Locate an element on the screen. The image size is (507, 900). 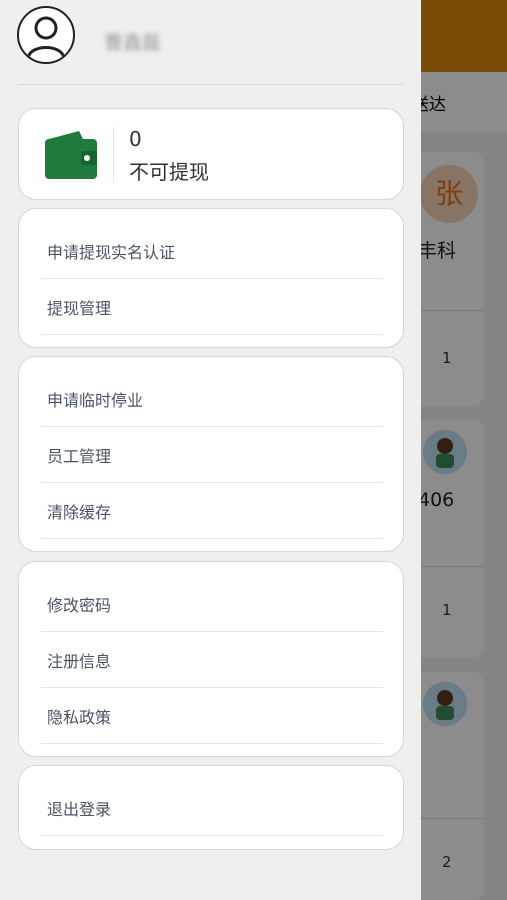
wallet-separator is located at coordinates (113, 155).